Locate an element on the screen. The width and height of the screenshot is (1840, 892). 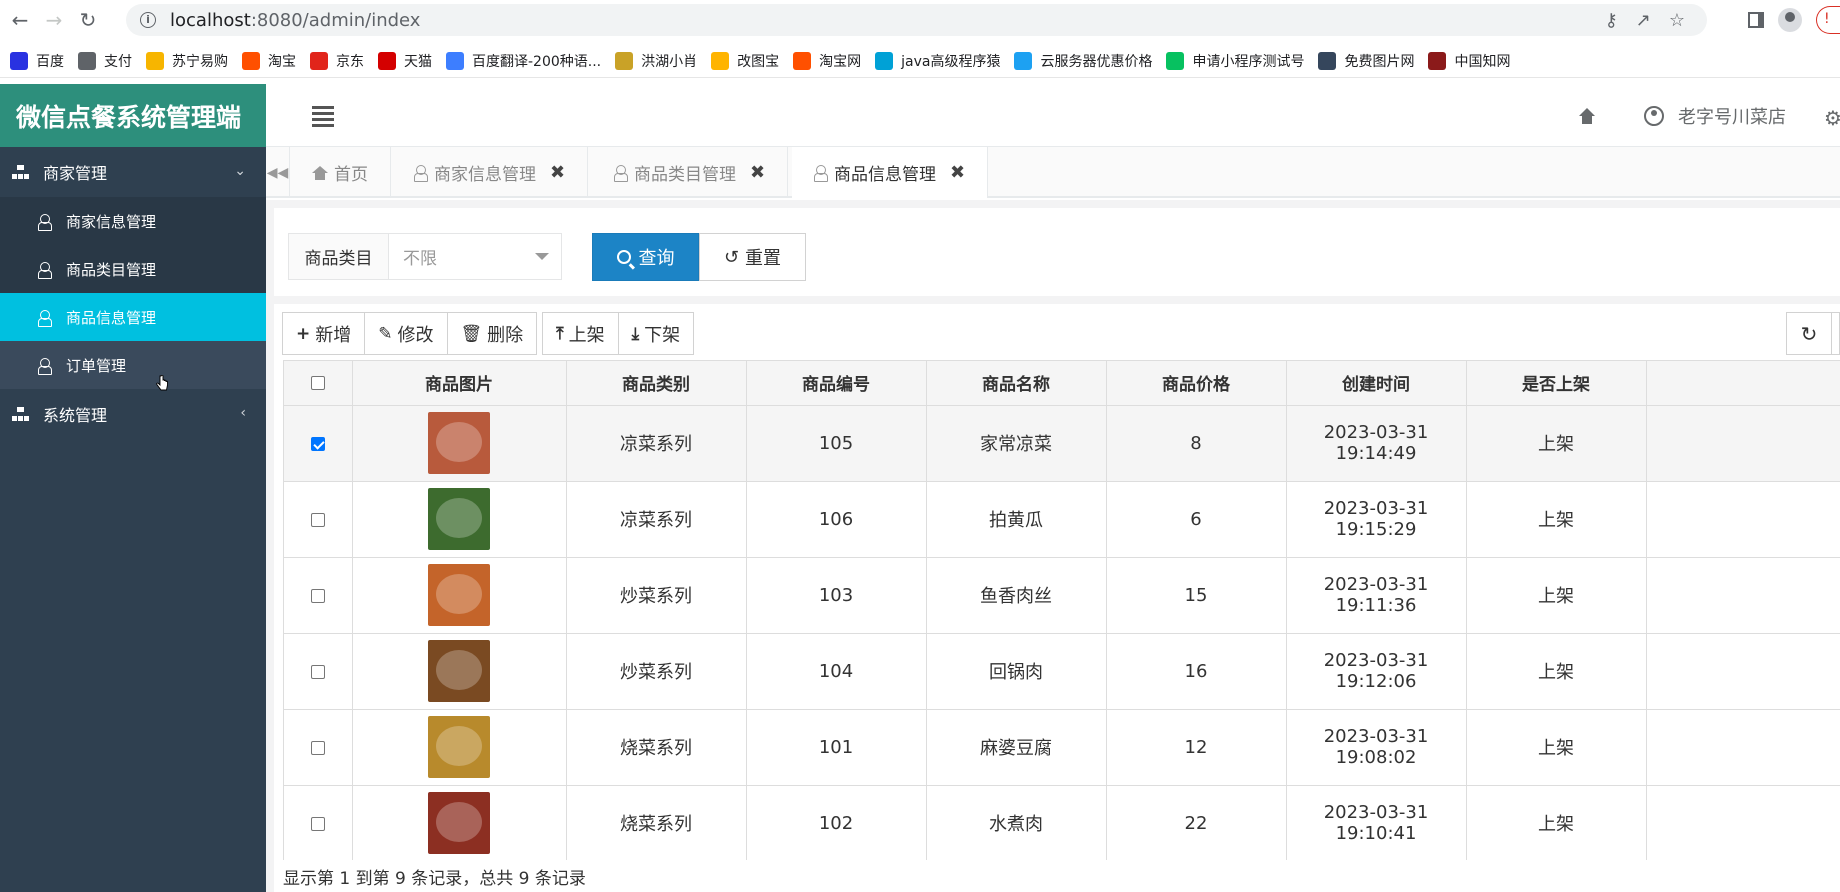
price-cell: 16 is located at coordinates (1196, 671).